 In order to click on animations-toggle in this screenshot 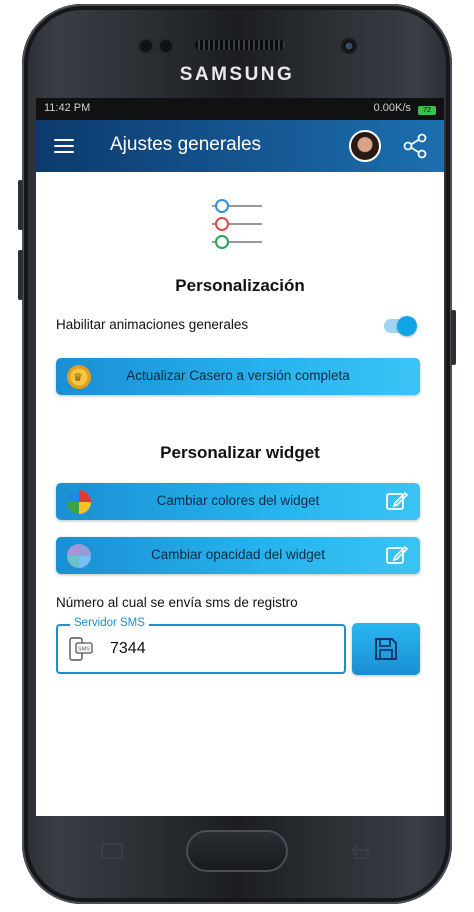, I will do `click(400, 326)`.